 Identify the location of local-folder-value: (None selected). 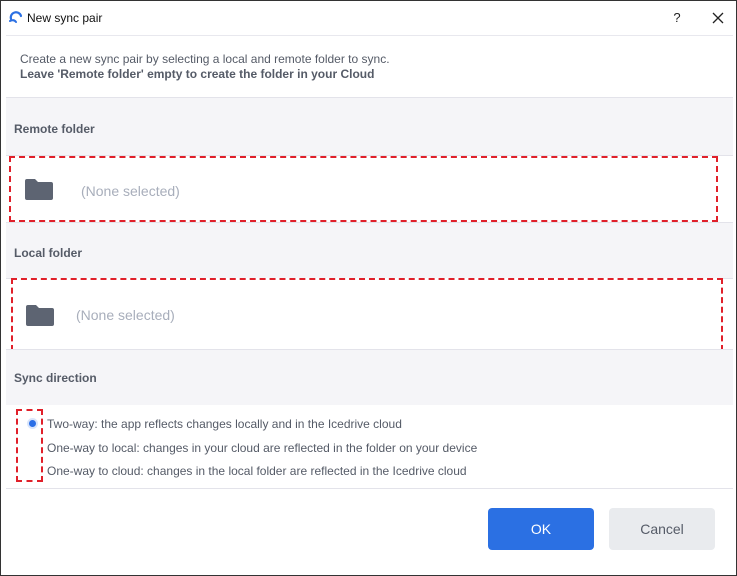
(125, 315).